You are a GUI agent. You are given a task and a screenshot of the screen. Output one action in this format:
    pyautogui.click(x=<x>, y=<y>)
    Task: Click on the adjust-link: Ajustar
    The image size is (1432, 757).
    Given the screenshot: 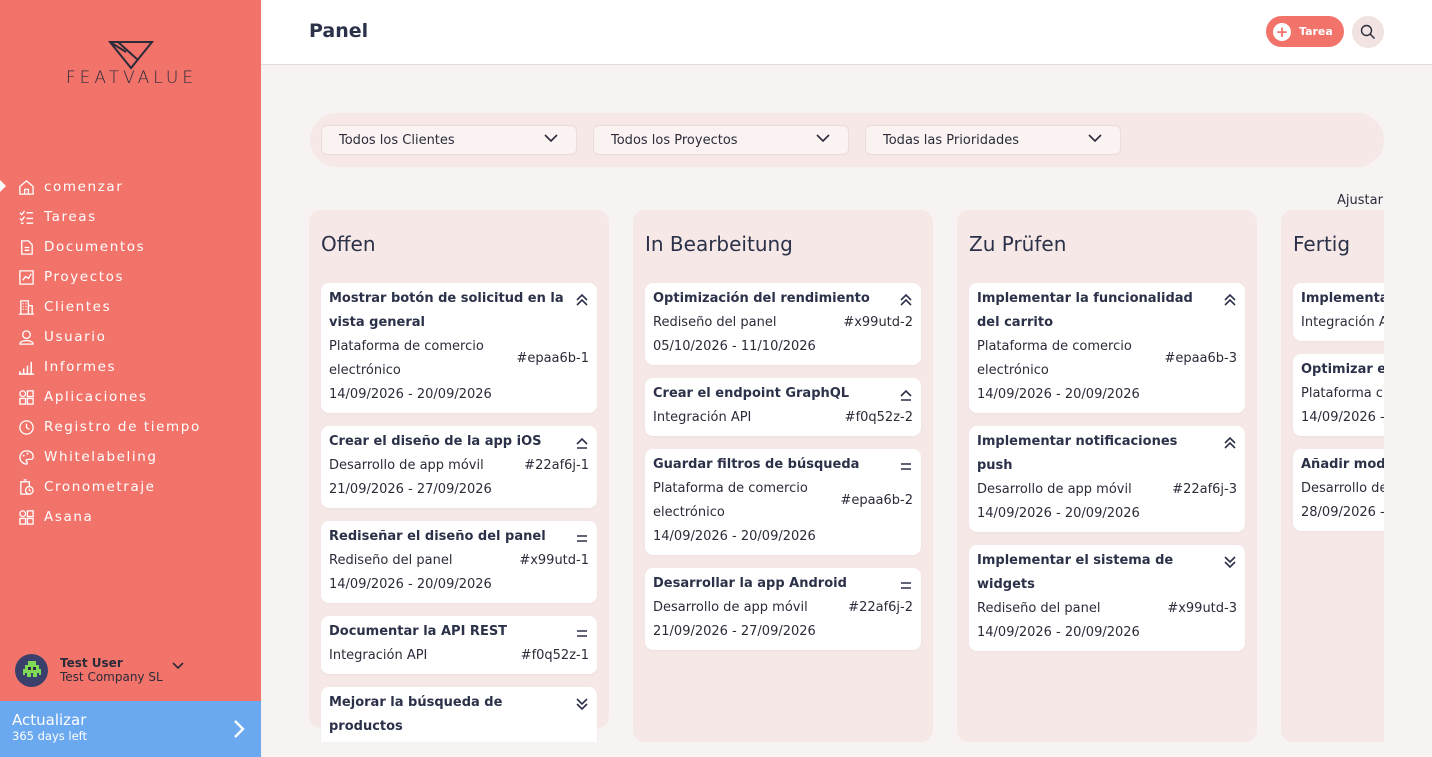 What is the action you would take?
    pyautogui.click(x=1360, y=200)
    